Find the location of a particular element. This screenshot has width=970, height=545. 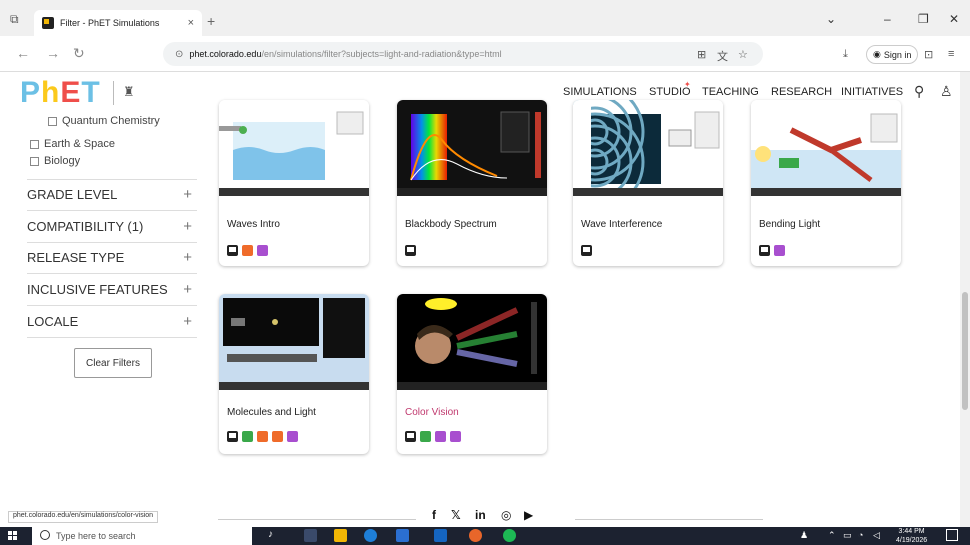

sim-card-blackbody-spectrum: Blackbody Spectrum is located at coordinates (472, 183).